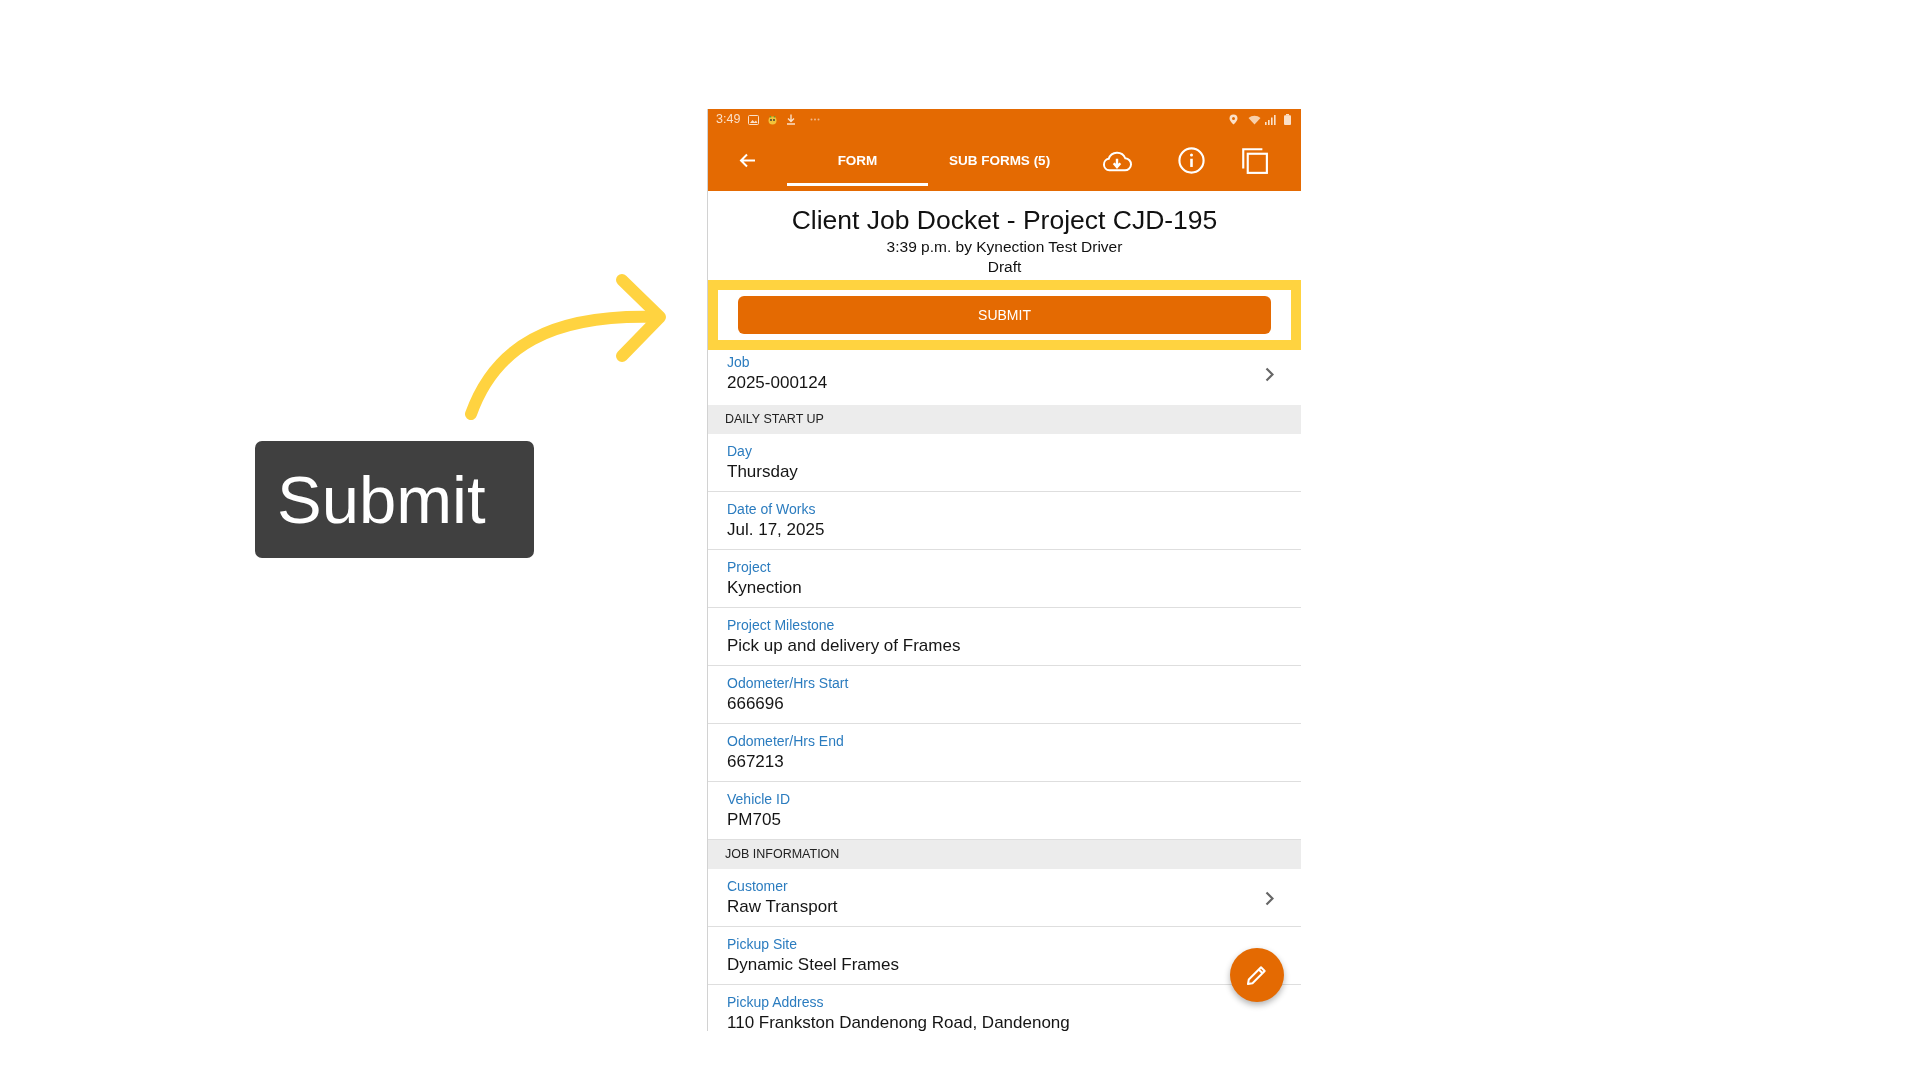 The height and width of the screenshot is (1080, 1920). I want to click on form-status: Draft, so click(1004, 267).